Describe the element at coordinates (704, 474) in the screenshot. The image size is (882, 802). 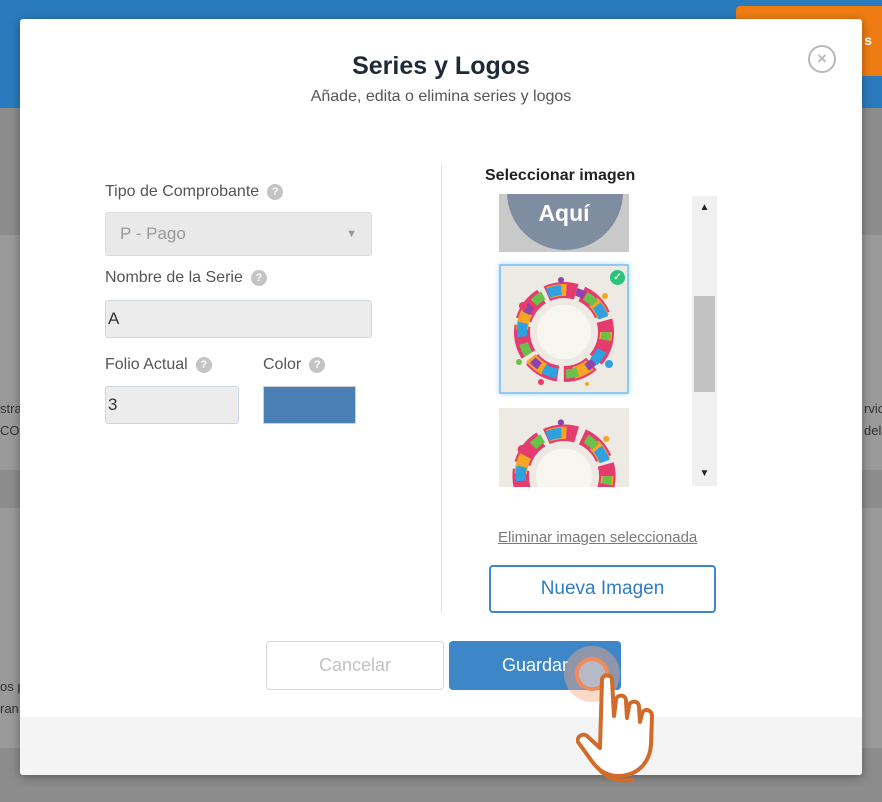
I see `scroll-down-arrow-icon: ▼` at that location.